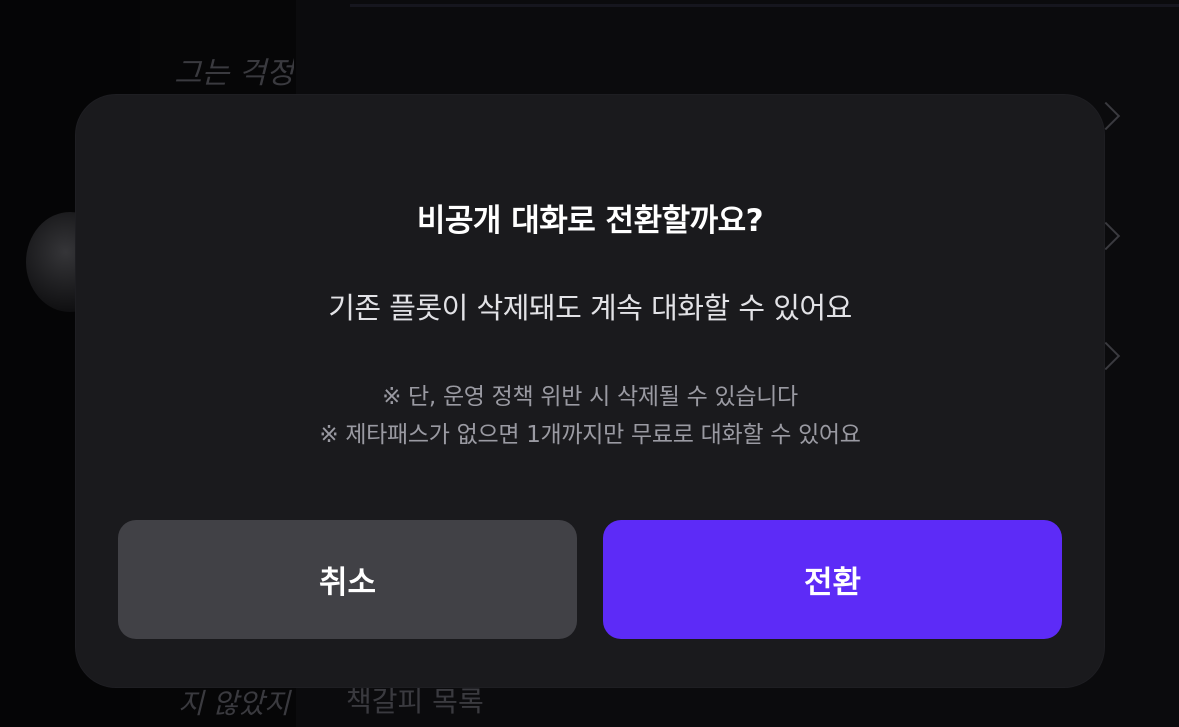  Describe the element at coordinates (347, 579) in the screenshot. I see `cancel-button: 취소` at that location.